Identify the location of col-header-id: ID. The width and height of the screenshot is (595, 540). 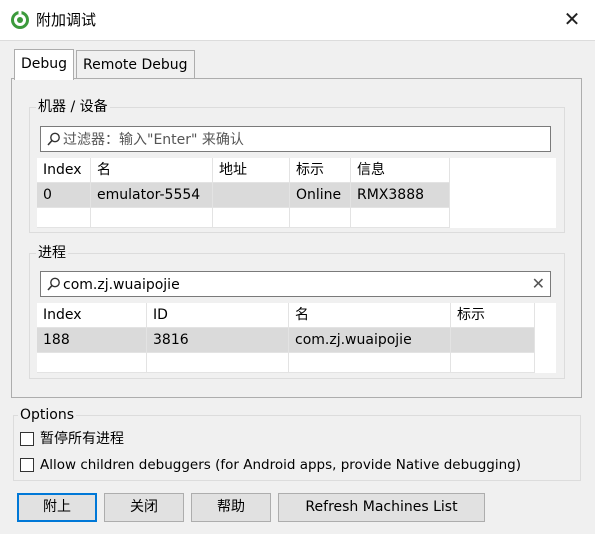
(218, 315).